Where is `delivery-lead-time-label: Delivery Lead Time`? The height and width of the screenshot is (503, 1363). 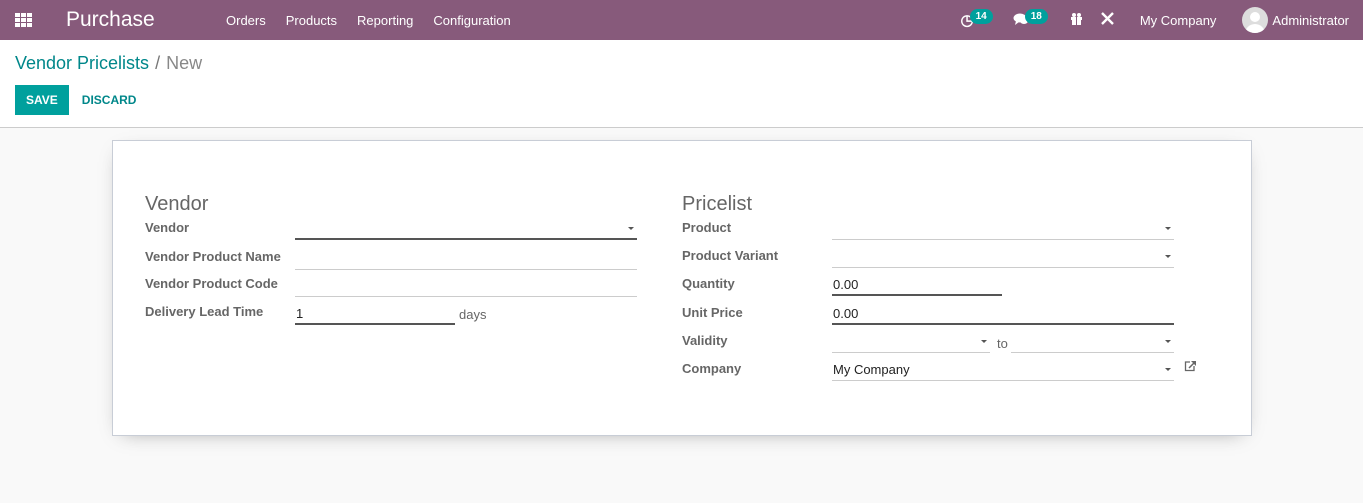 delivery-lead-time-label: Delivery Lead Time is located at coordinates (204, 311).